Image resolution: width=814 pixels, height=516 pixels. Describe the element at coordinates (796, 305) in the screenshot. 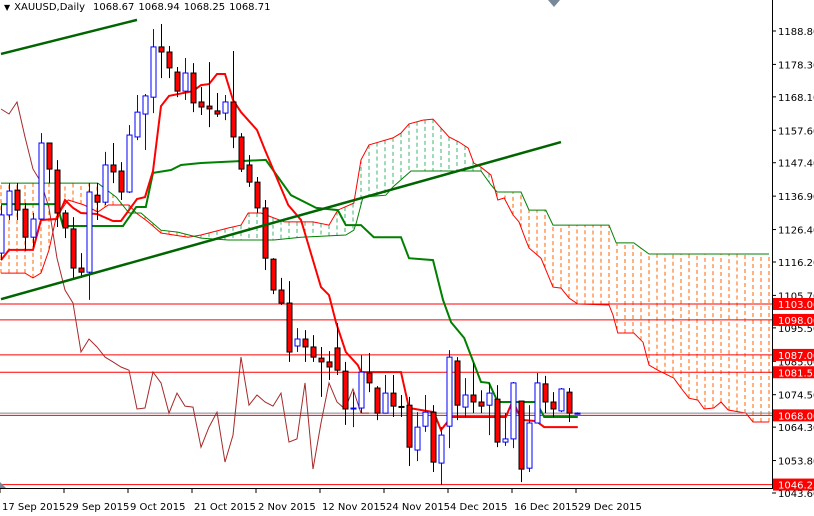

I see `level-price-label: 1103.00` at that location.